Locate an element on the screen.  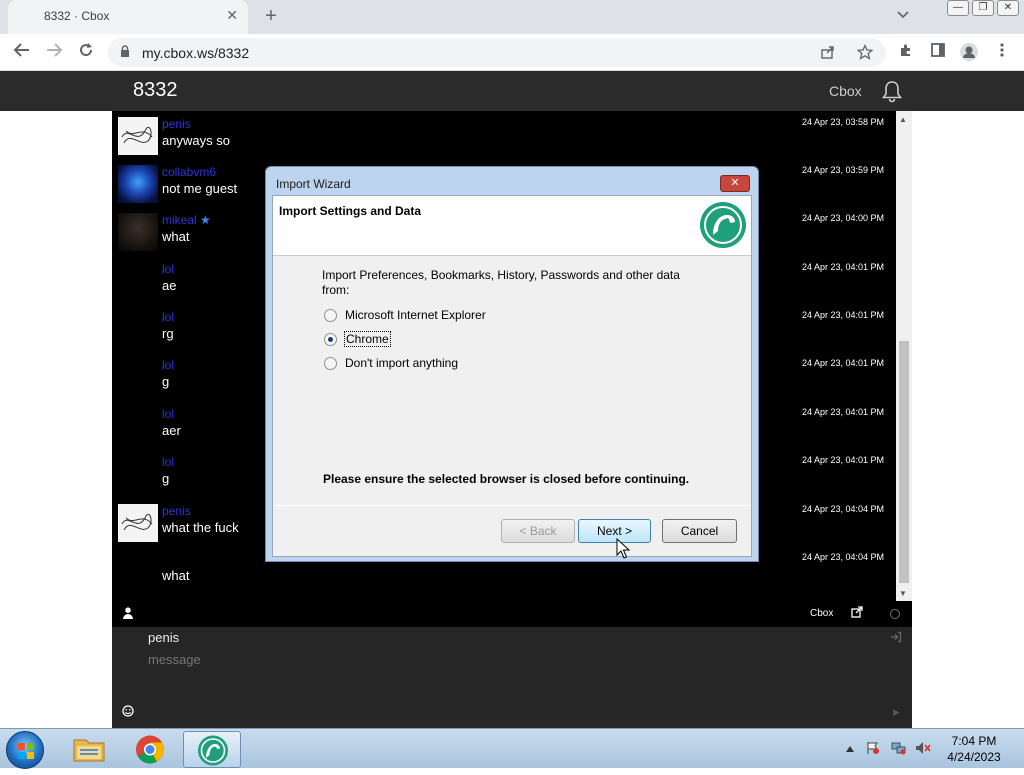
menu-kebab-icon is located at coordinates (1002, 52).